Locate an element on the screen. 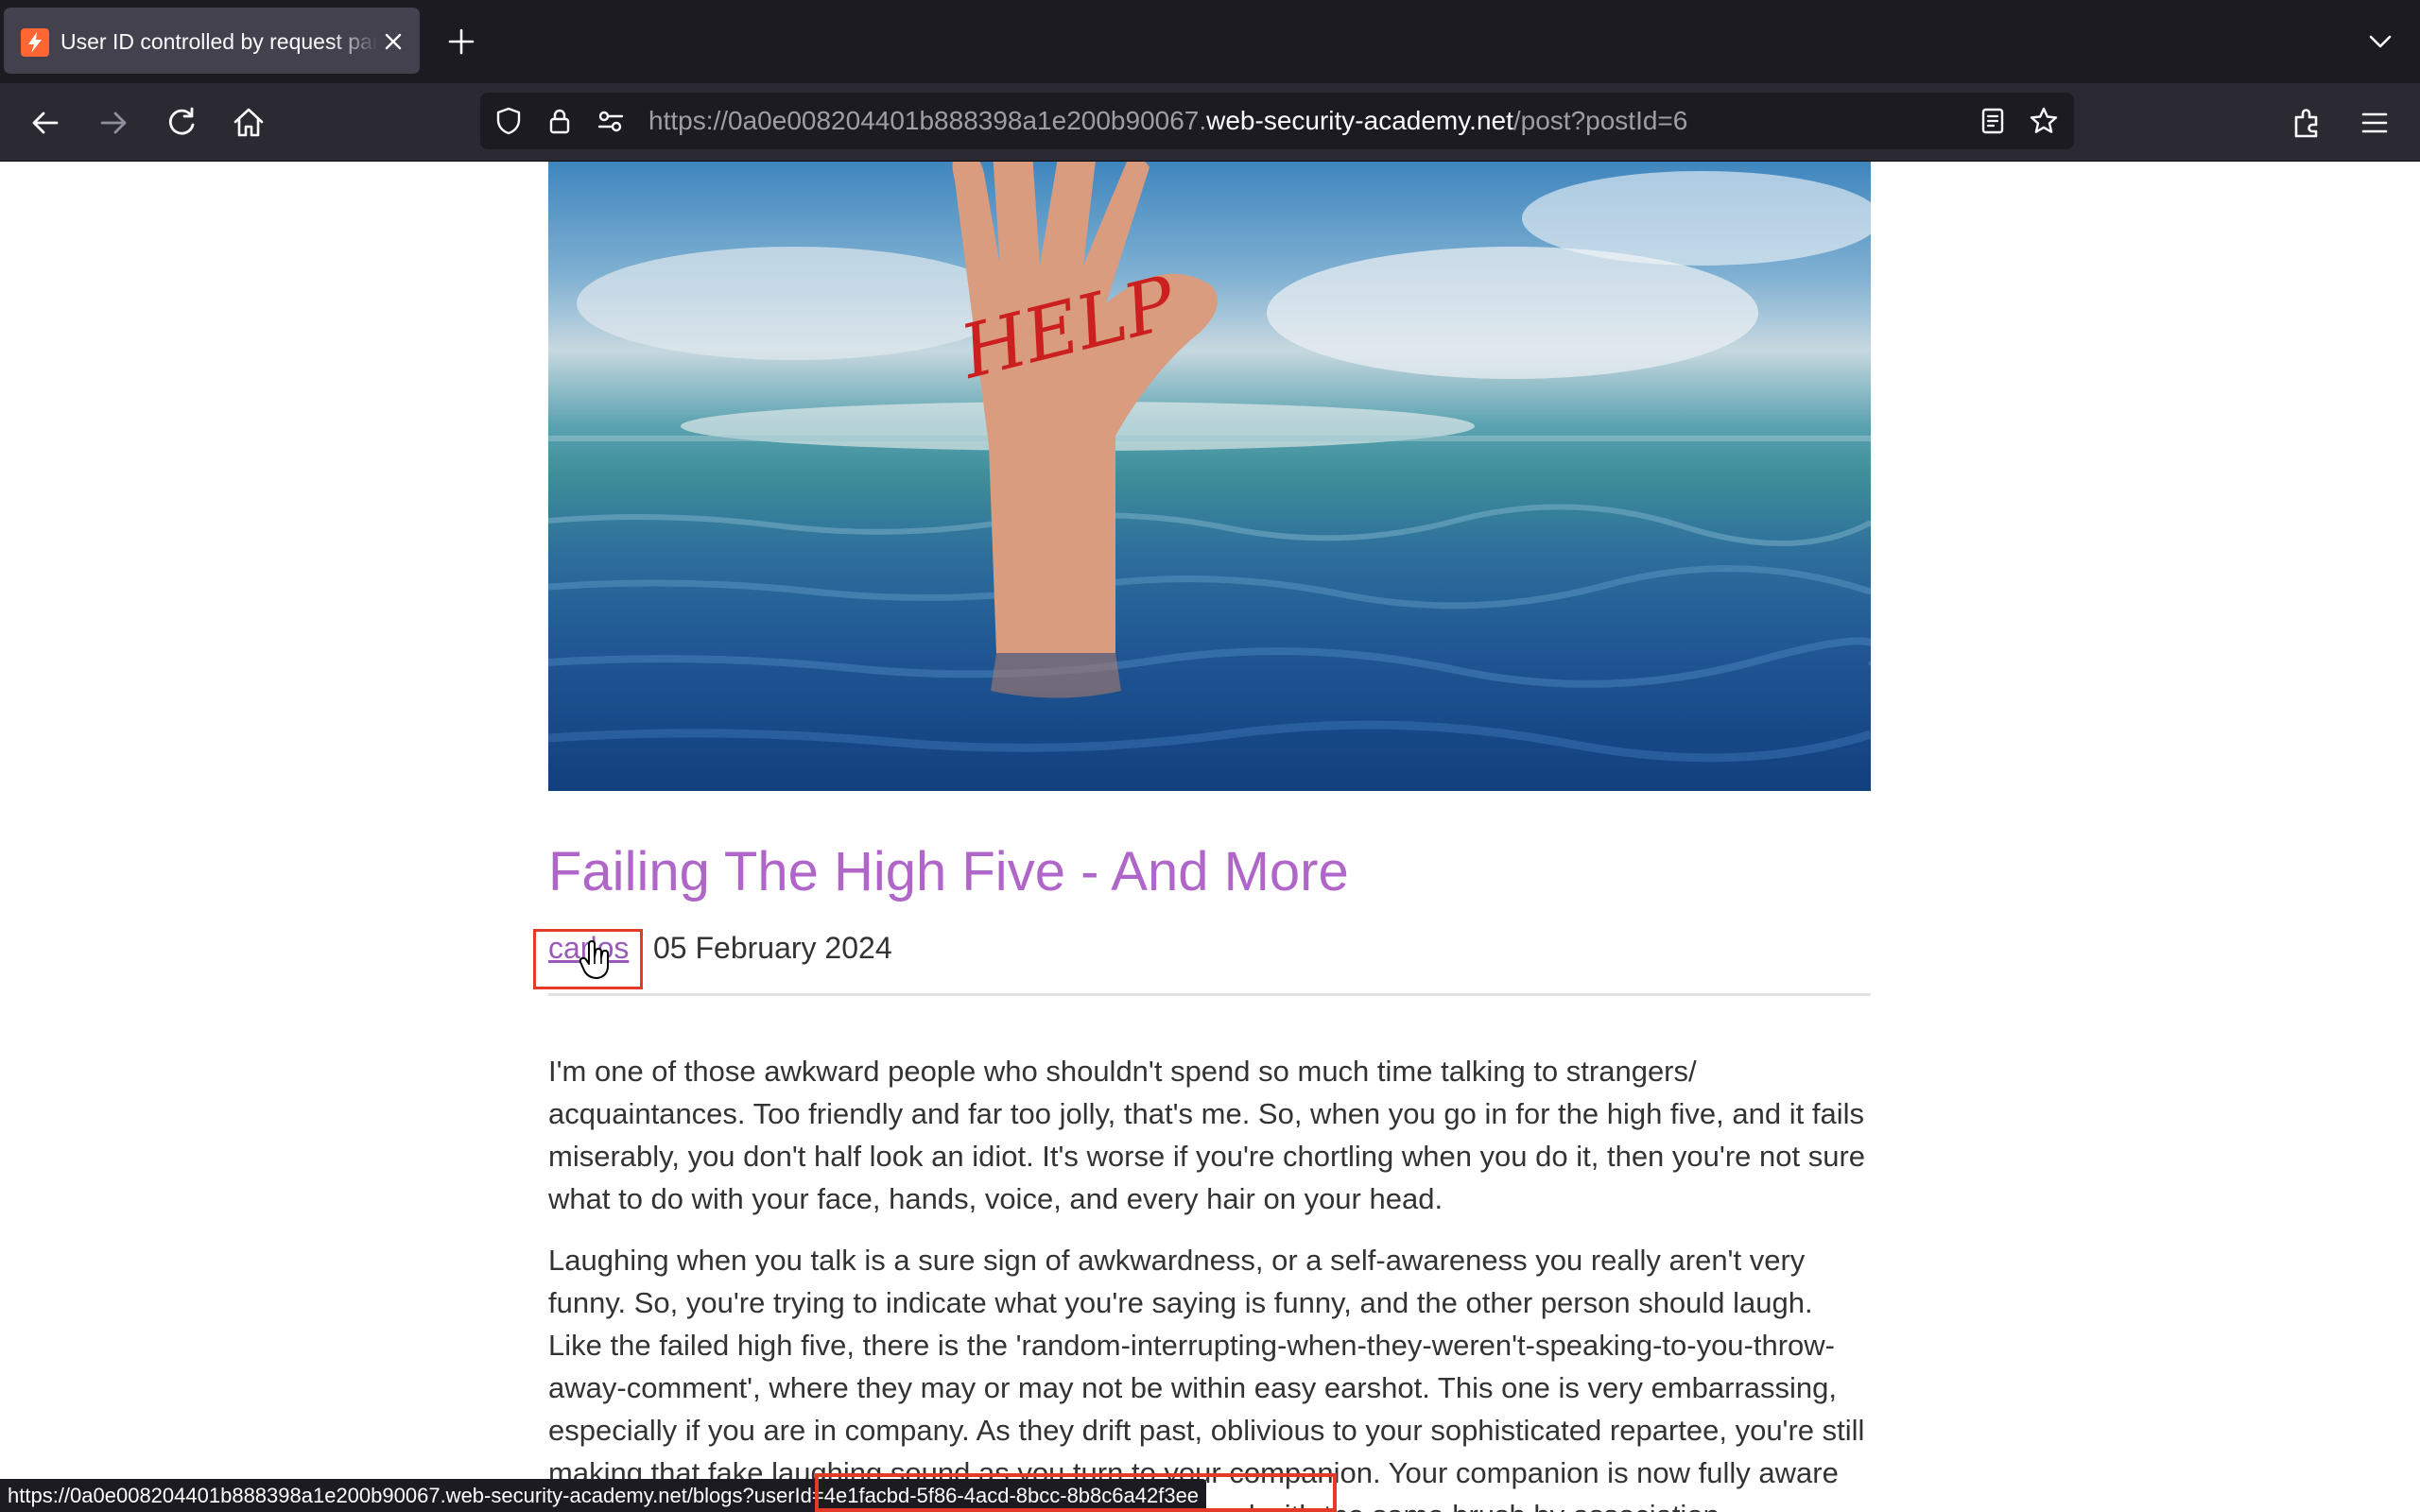 This screenshot has height=1512, width=2420. lock-icon is located at coordinates (559, 121).